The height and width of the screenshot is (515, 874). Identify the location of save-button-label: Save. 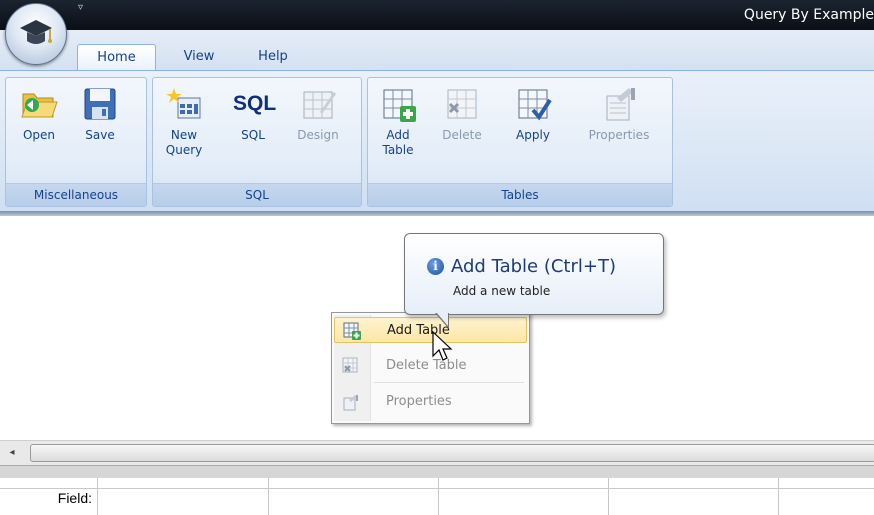
(100, 135).